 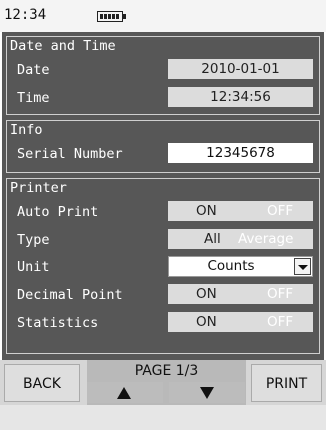 I want to click on arrow-up-icon, so click(x=124, y=393).